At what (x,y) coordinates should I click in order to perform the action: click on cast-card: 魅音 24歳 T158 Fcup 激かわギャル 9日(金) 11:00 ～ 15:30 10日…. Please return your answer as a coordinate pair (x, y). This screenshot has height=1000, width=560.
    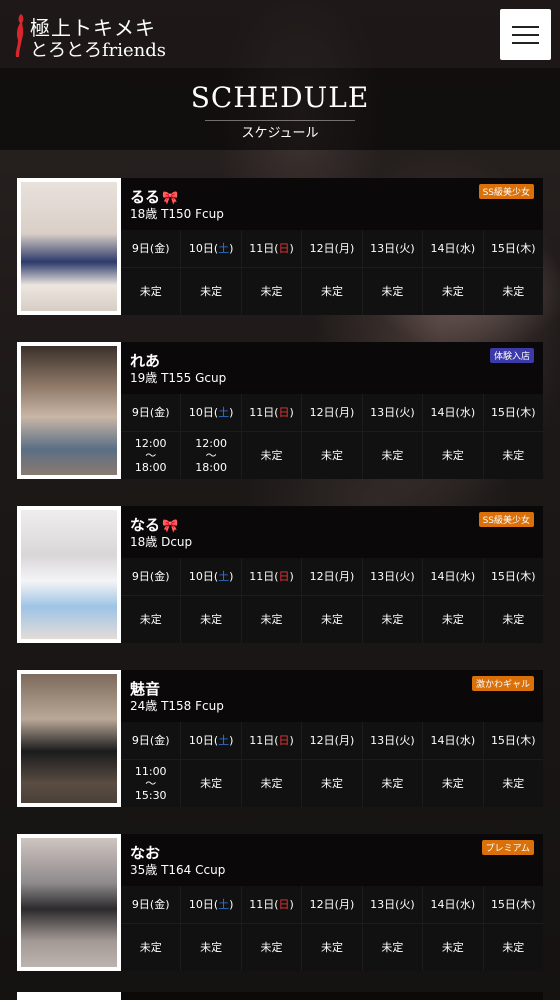
    Looking at the image, I should click on (280, 738).